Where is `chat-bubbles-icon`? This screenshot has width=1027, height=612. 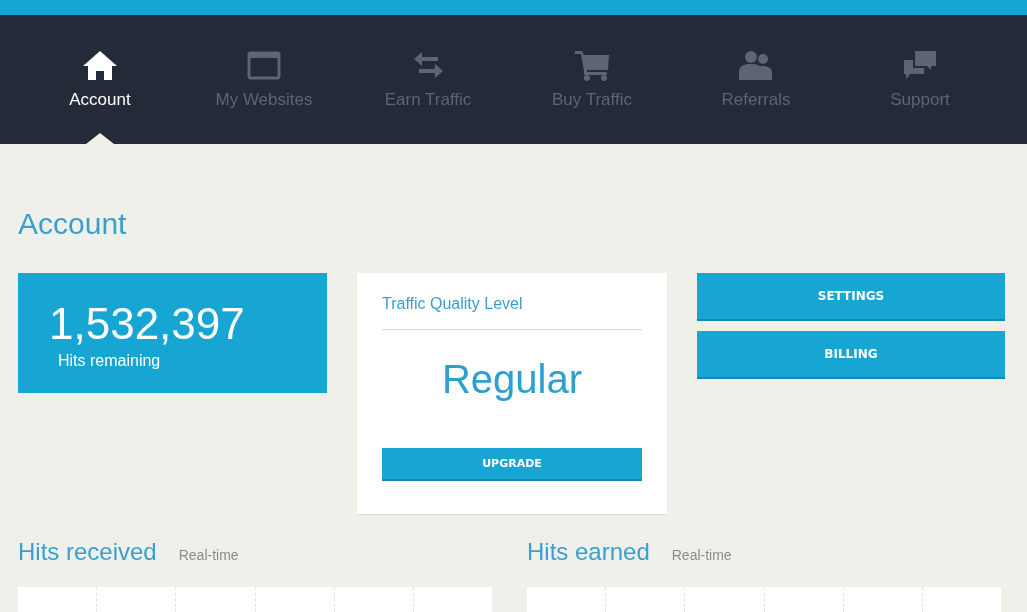 chat-bubbles-icon is located at coordinates (920, 65).